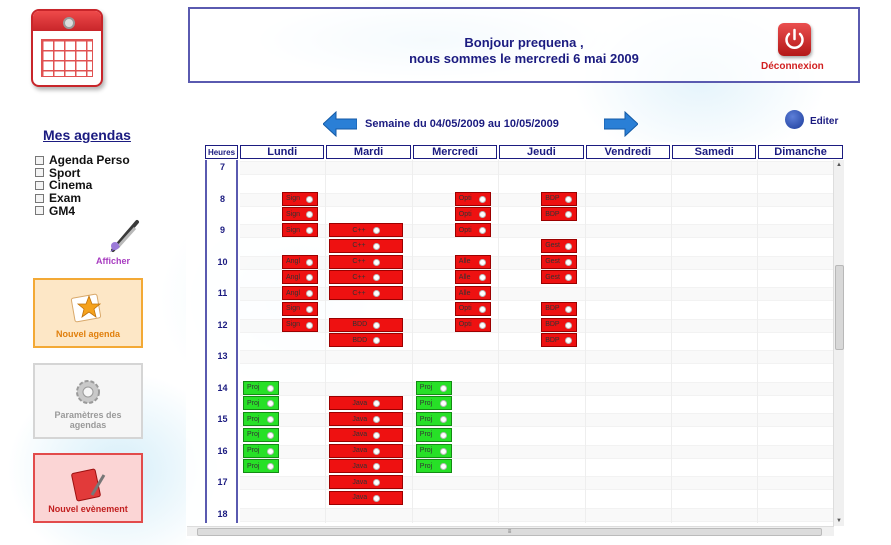  What do you see at coordinates (87, 135) in the screenshot?
I see `mes-agendas-title: Mes agendas` at bounding box center [87, 135].